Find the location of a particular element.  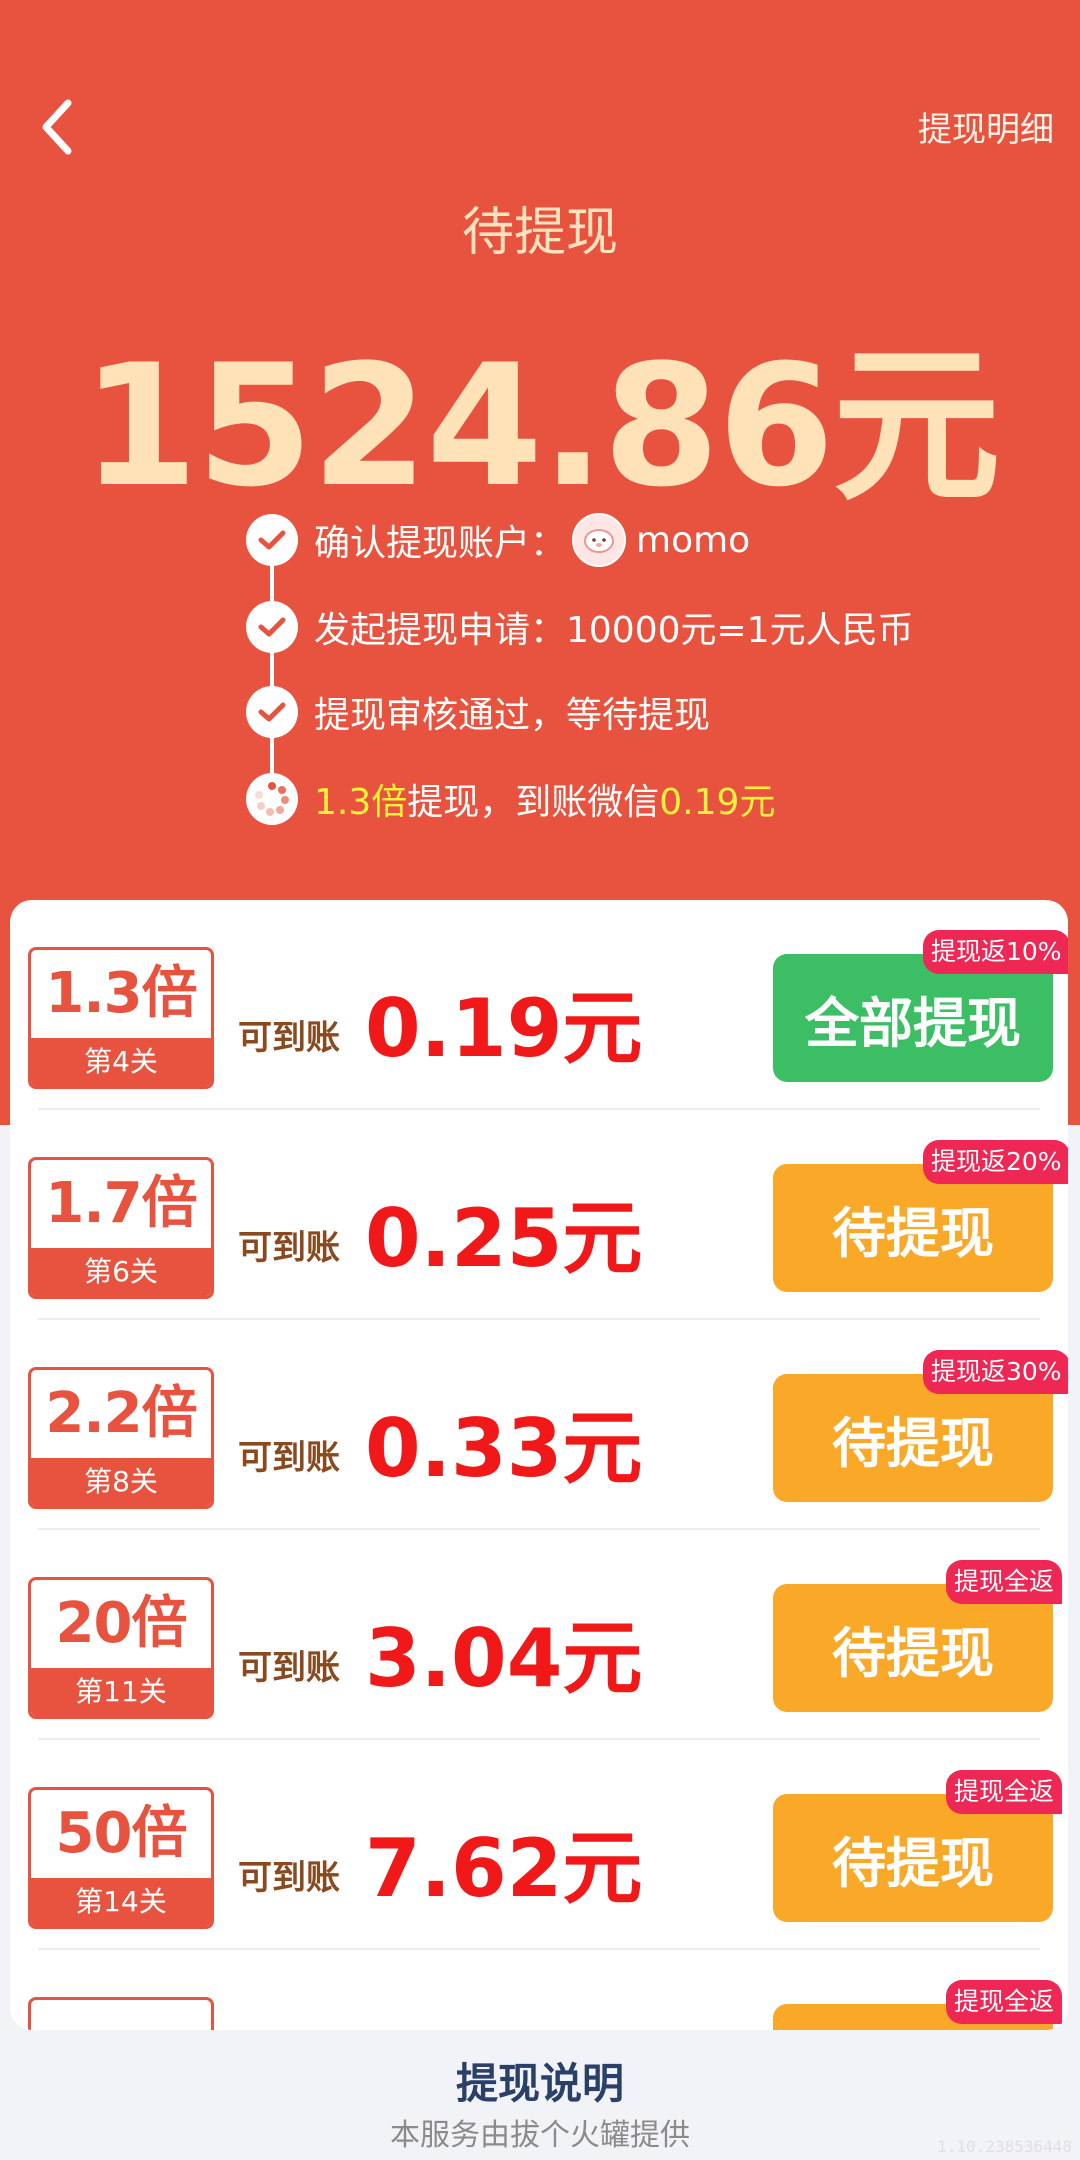

step-confirm-account: 确认提现账户： momo is located at coordinates (498, 540).